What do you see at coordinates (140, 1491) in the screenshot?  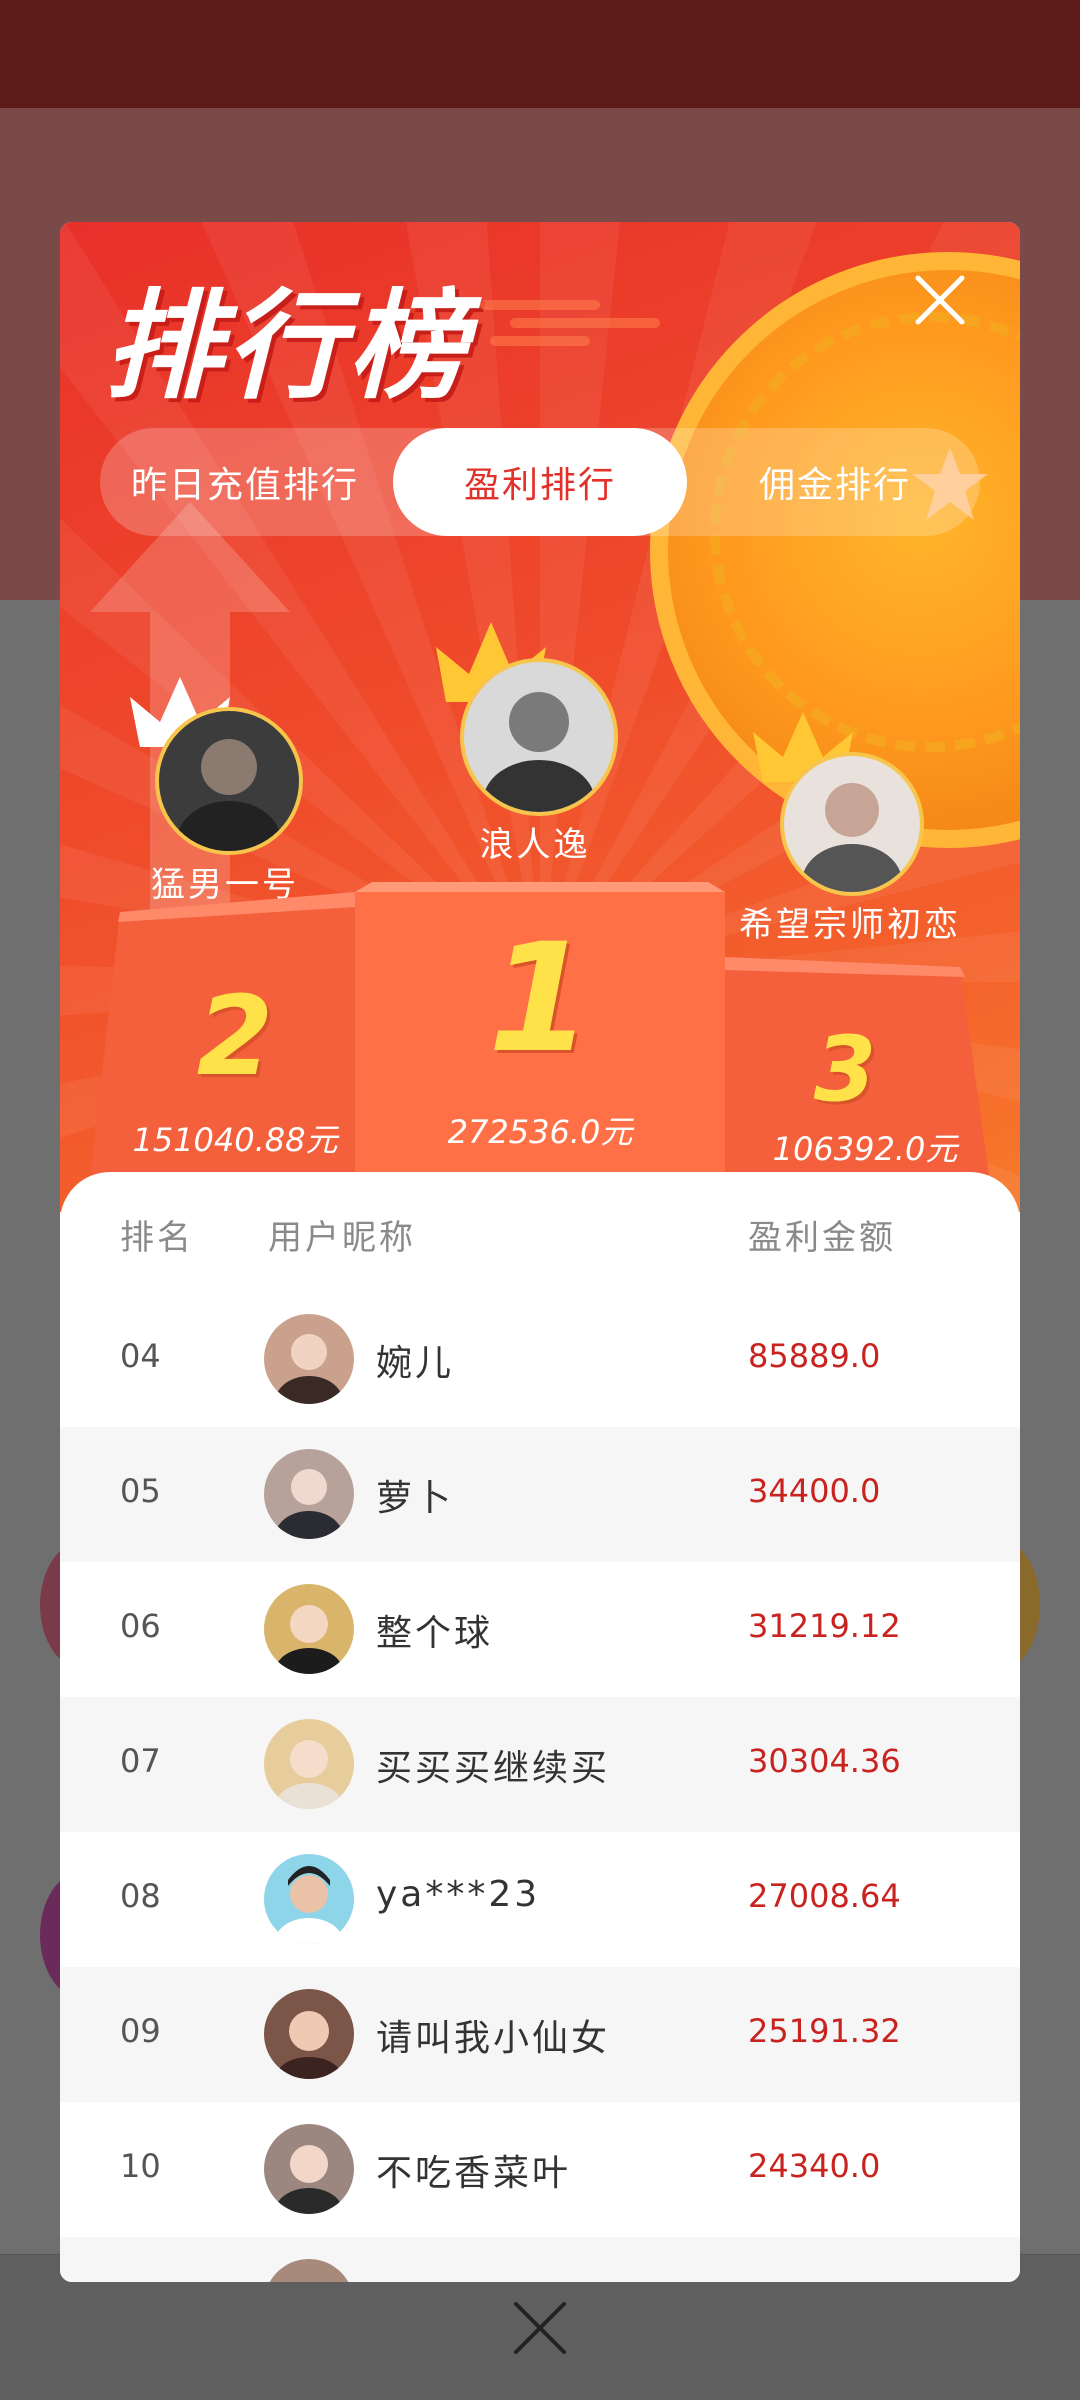 I see `row-rank: 05` at bounding box center [140, 1491].